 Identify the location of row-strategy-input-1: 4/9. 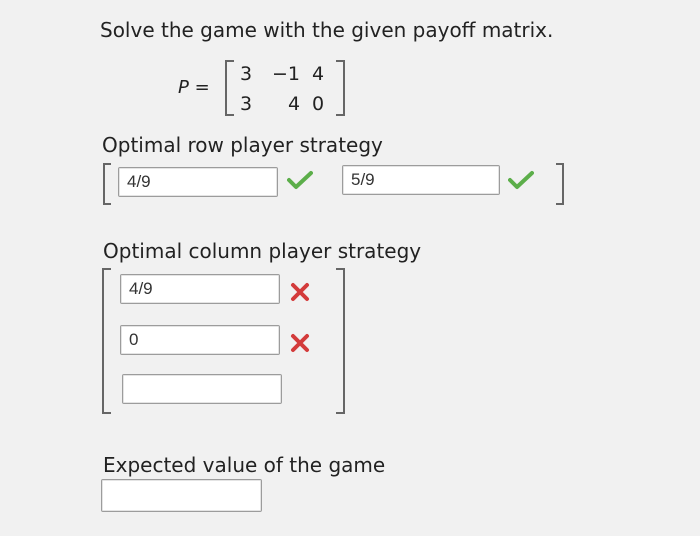
(198, 182).